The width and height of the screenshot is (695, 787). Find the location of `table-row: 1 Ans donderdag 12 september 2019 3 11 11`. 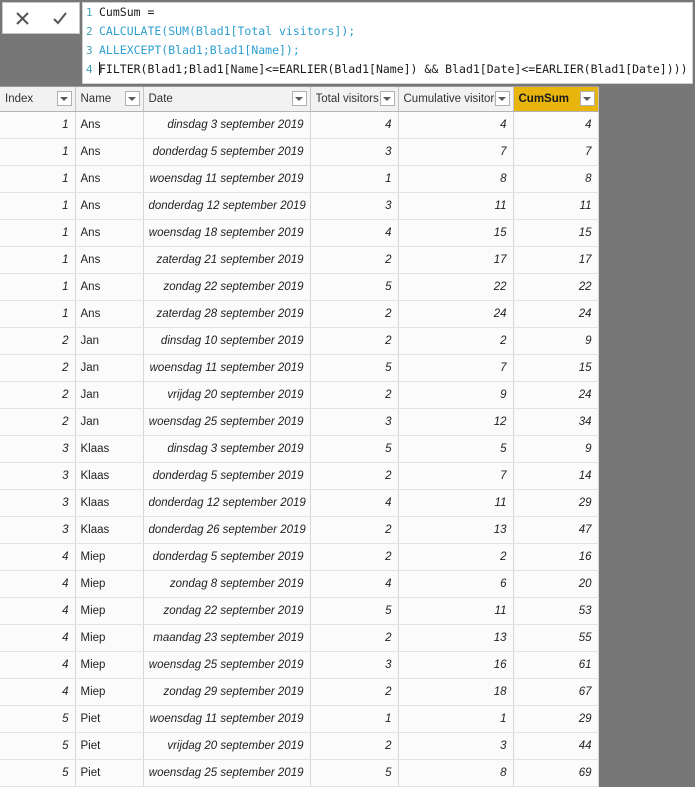

table-row: 1 Ans donderdag 12 september 2019 3 11 11 is located at coordinates (299, 206).